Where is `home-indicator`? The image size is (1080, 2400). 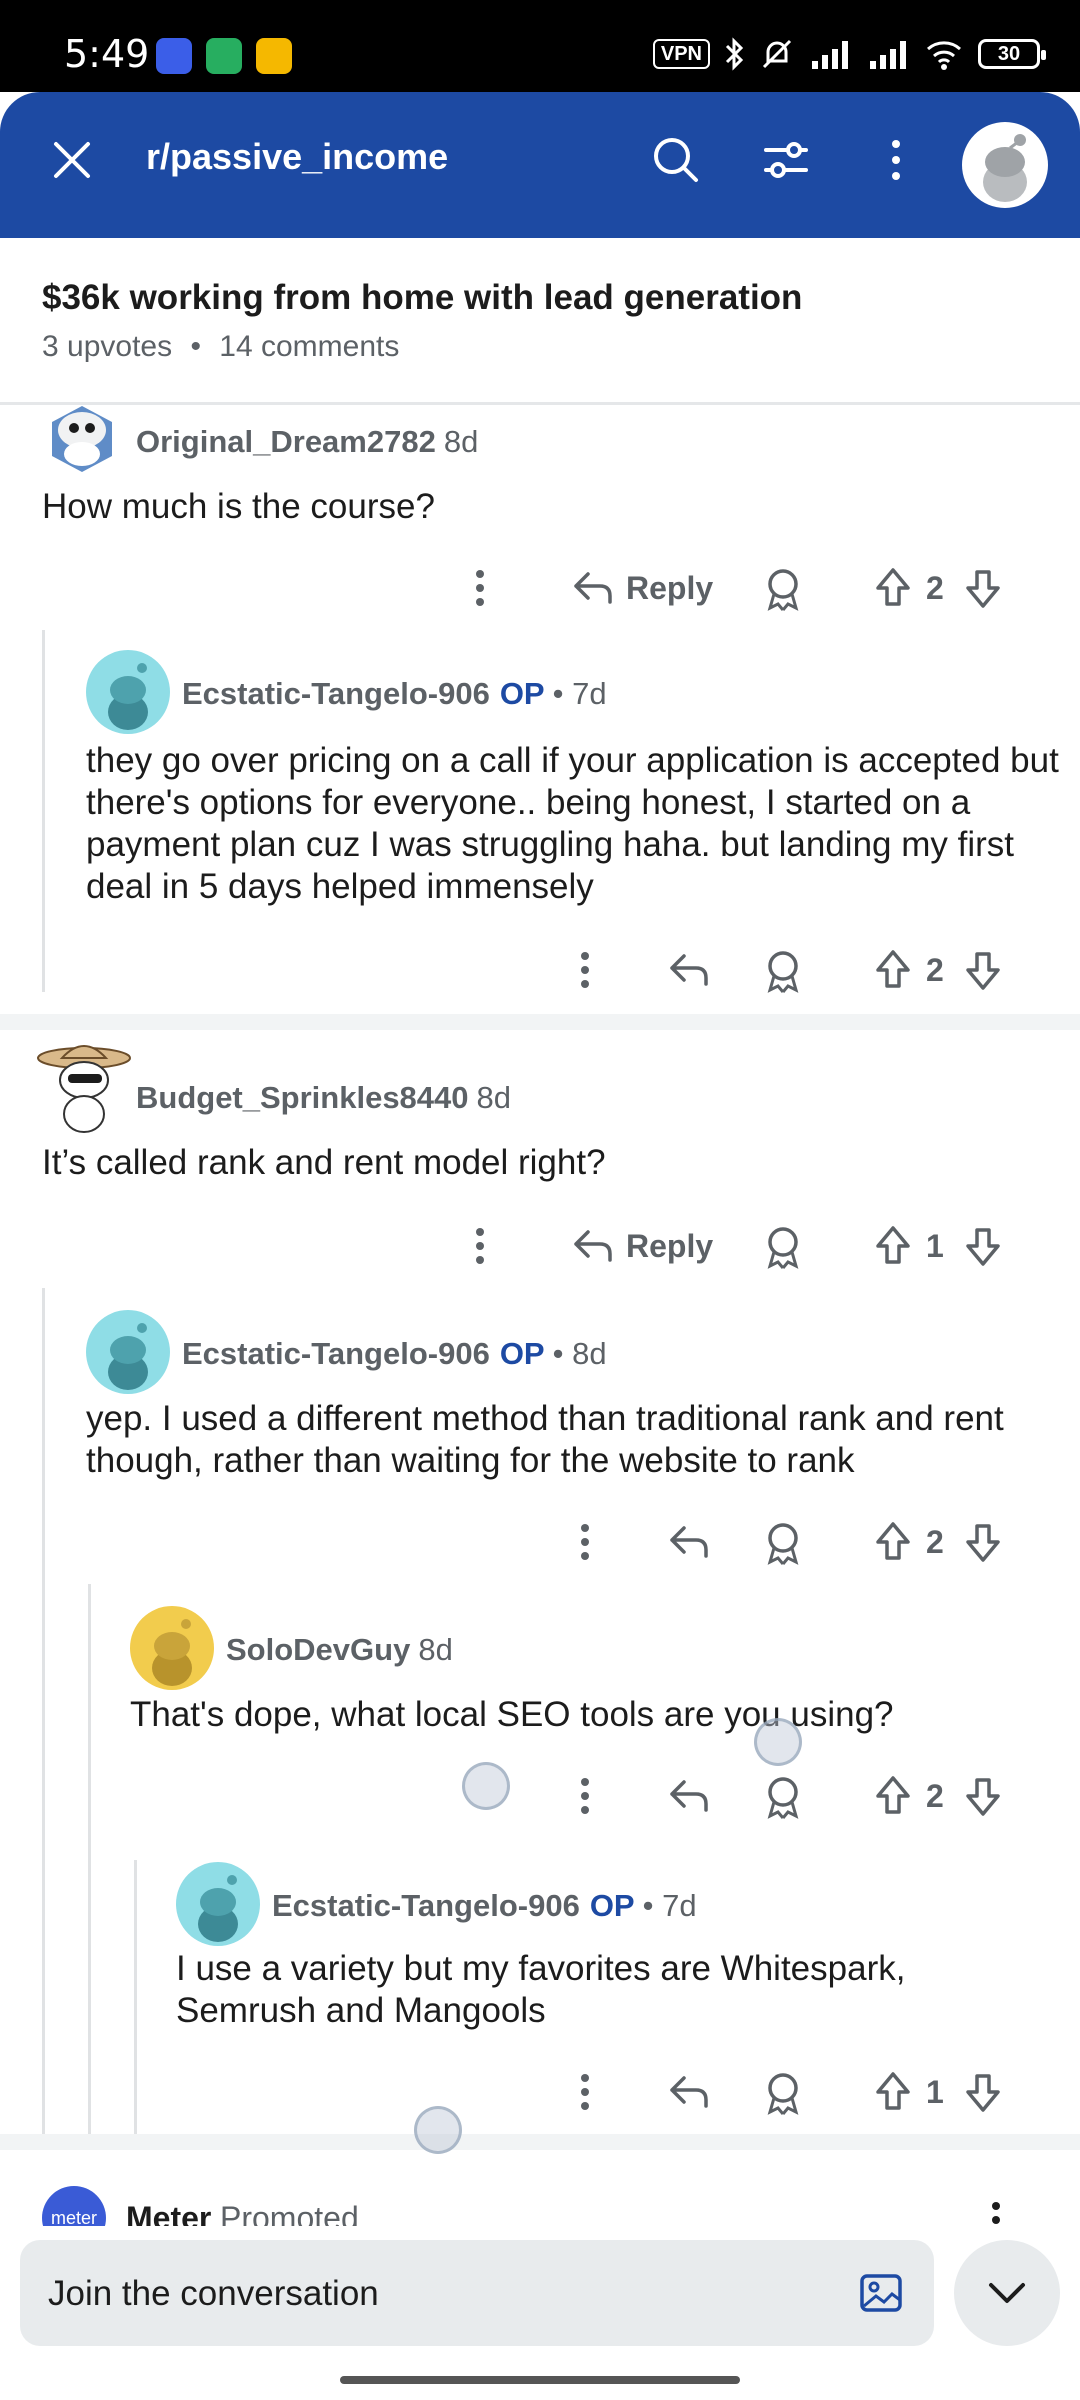
home-indicator is located at coordinates (540, 2380).